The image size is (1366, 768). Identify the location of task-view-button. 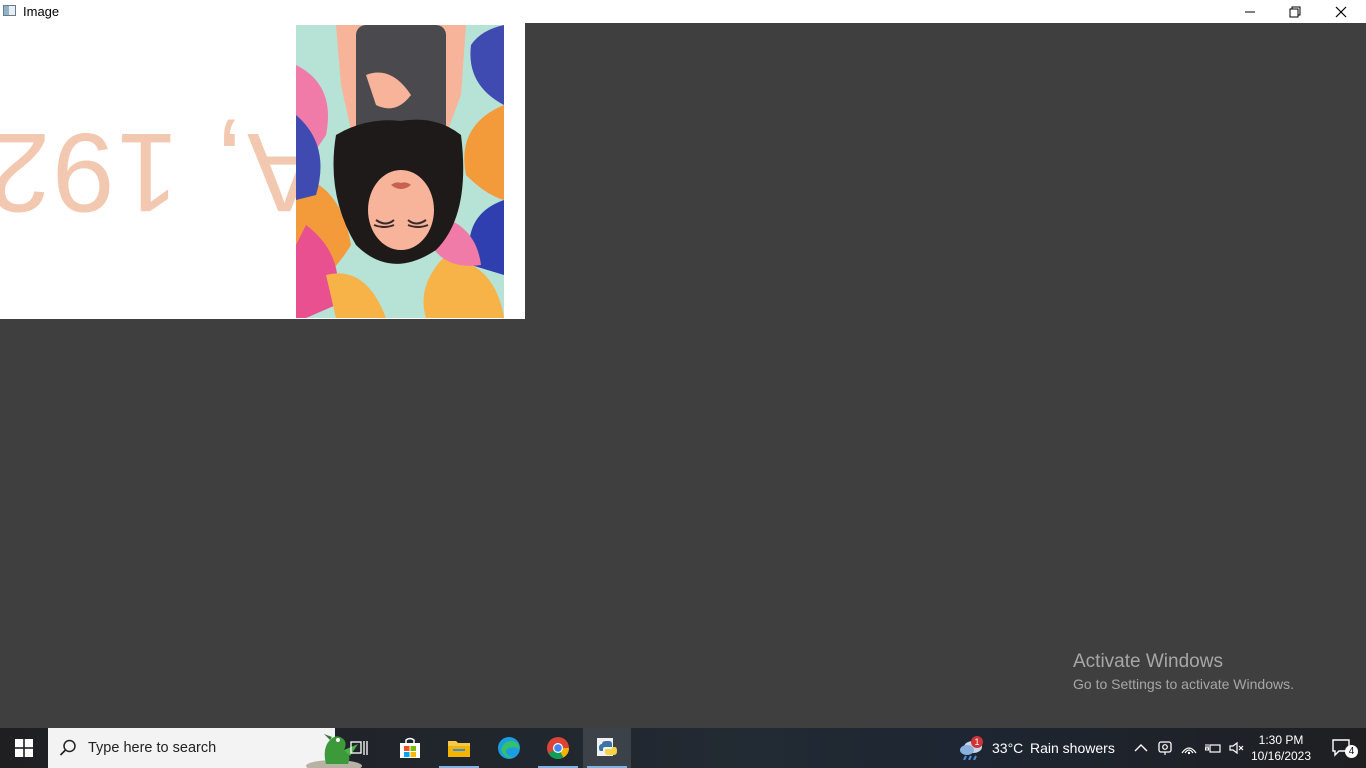
(360, 748).